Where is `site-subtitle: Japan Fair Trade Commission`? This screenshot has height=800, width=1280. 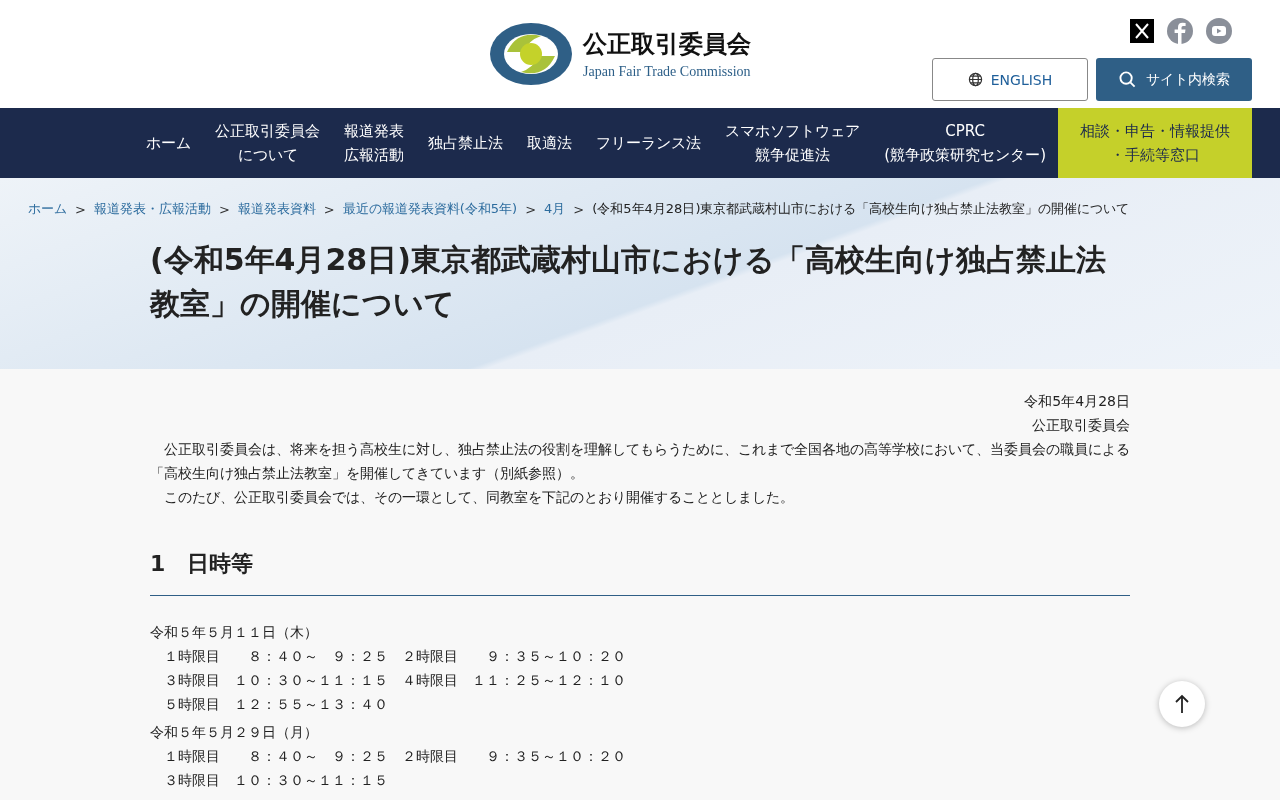 site-subtitle: Japan Fair Trade Commission is located at coordinates (667, 72).